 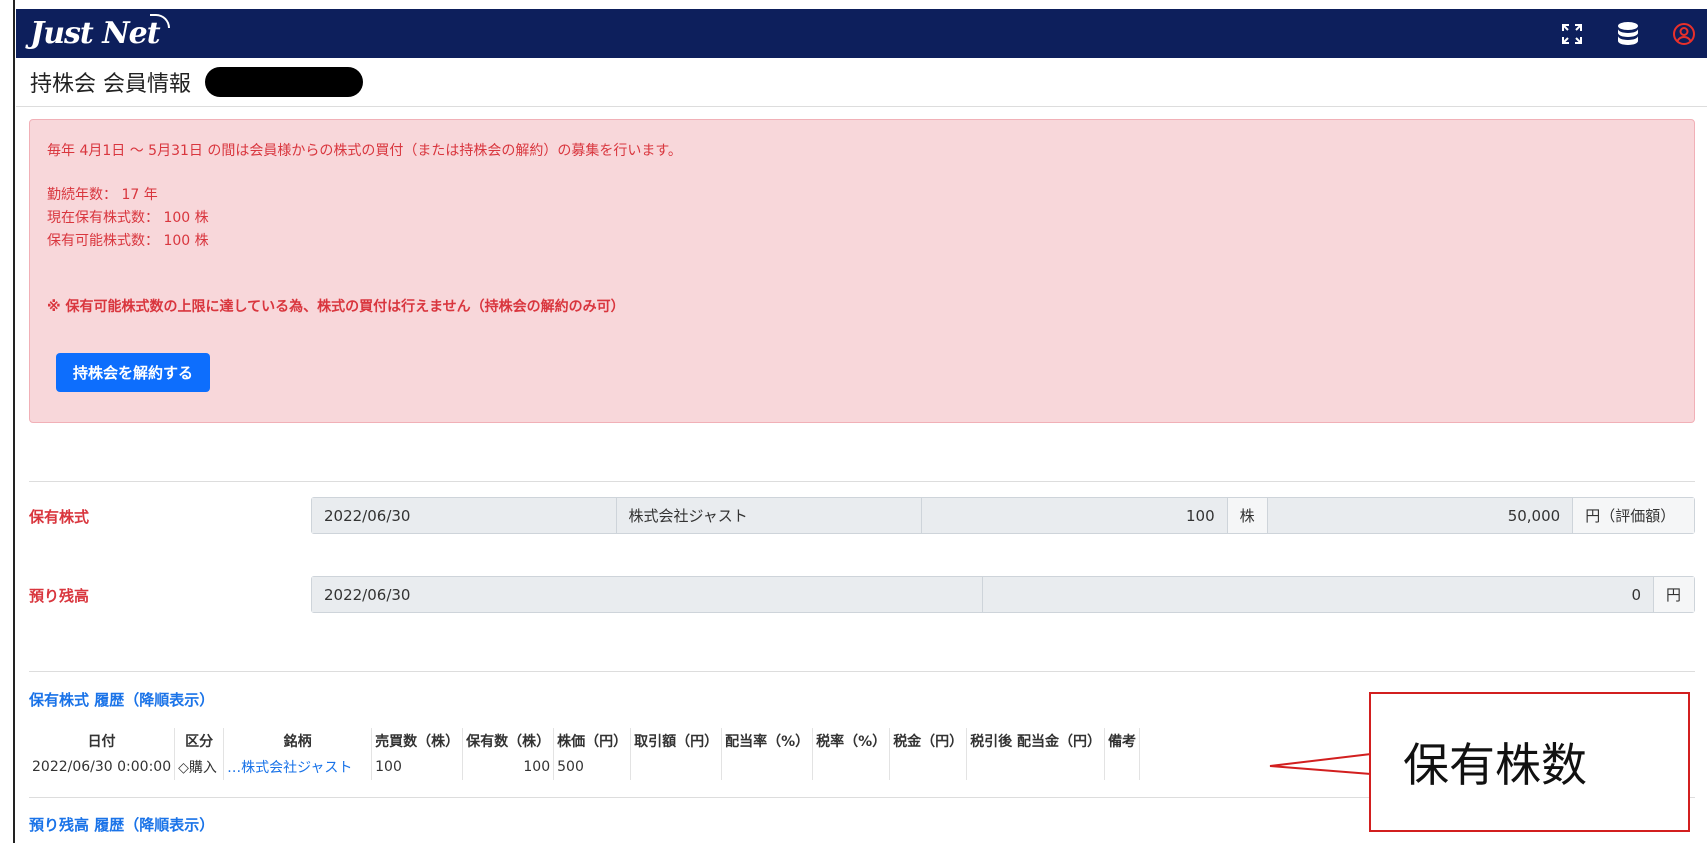 I want to click on row-amount, so click(x=676, y=767).